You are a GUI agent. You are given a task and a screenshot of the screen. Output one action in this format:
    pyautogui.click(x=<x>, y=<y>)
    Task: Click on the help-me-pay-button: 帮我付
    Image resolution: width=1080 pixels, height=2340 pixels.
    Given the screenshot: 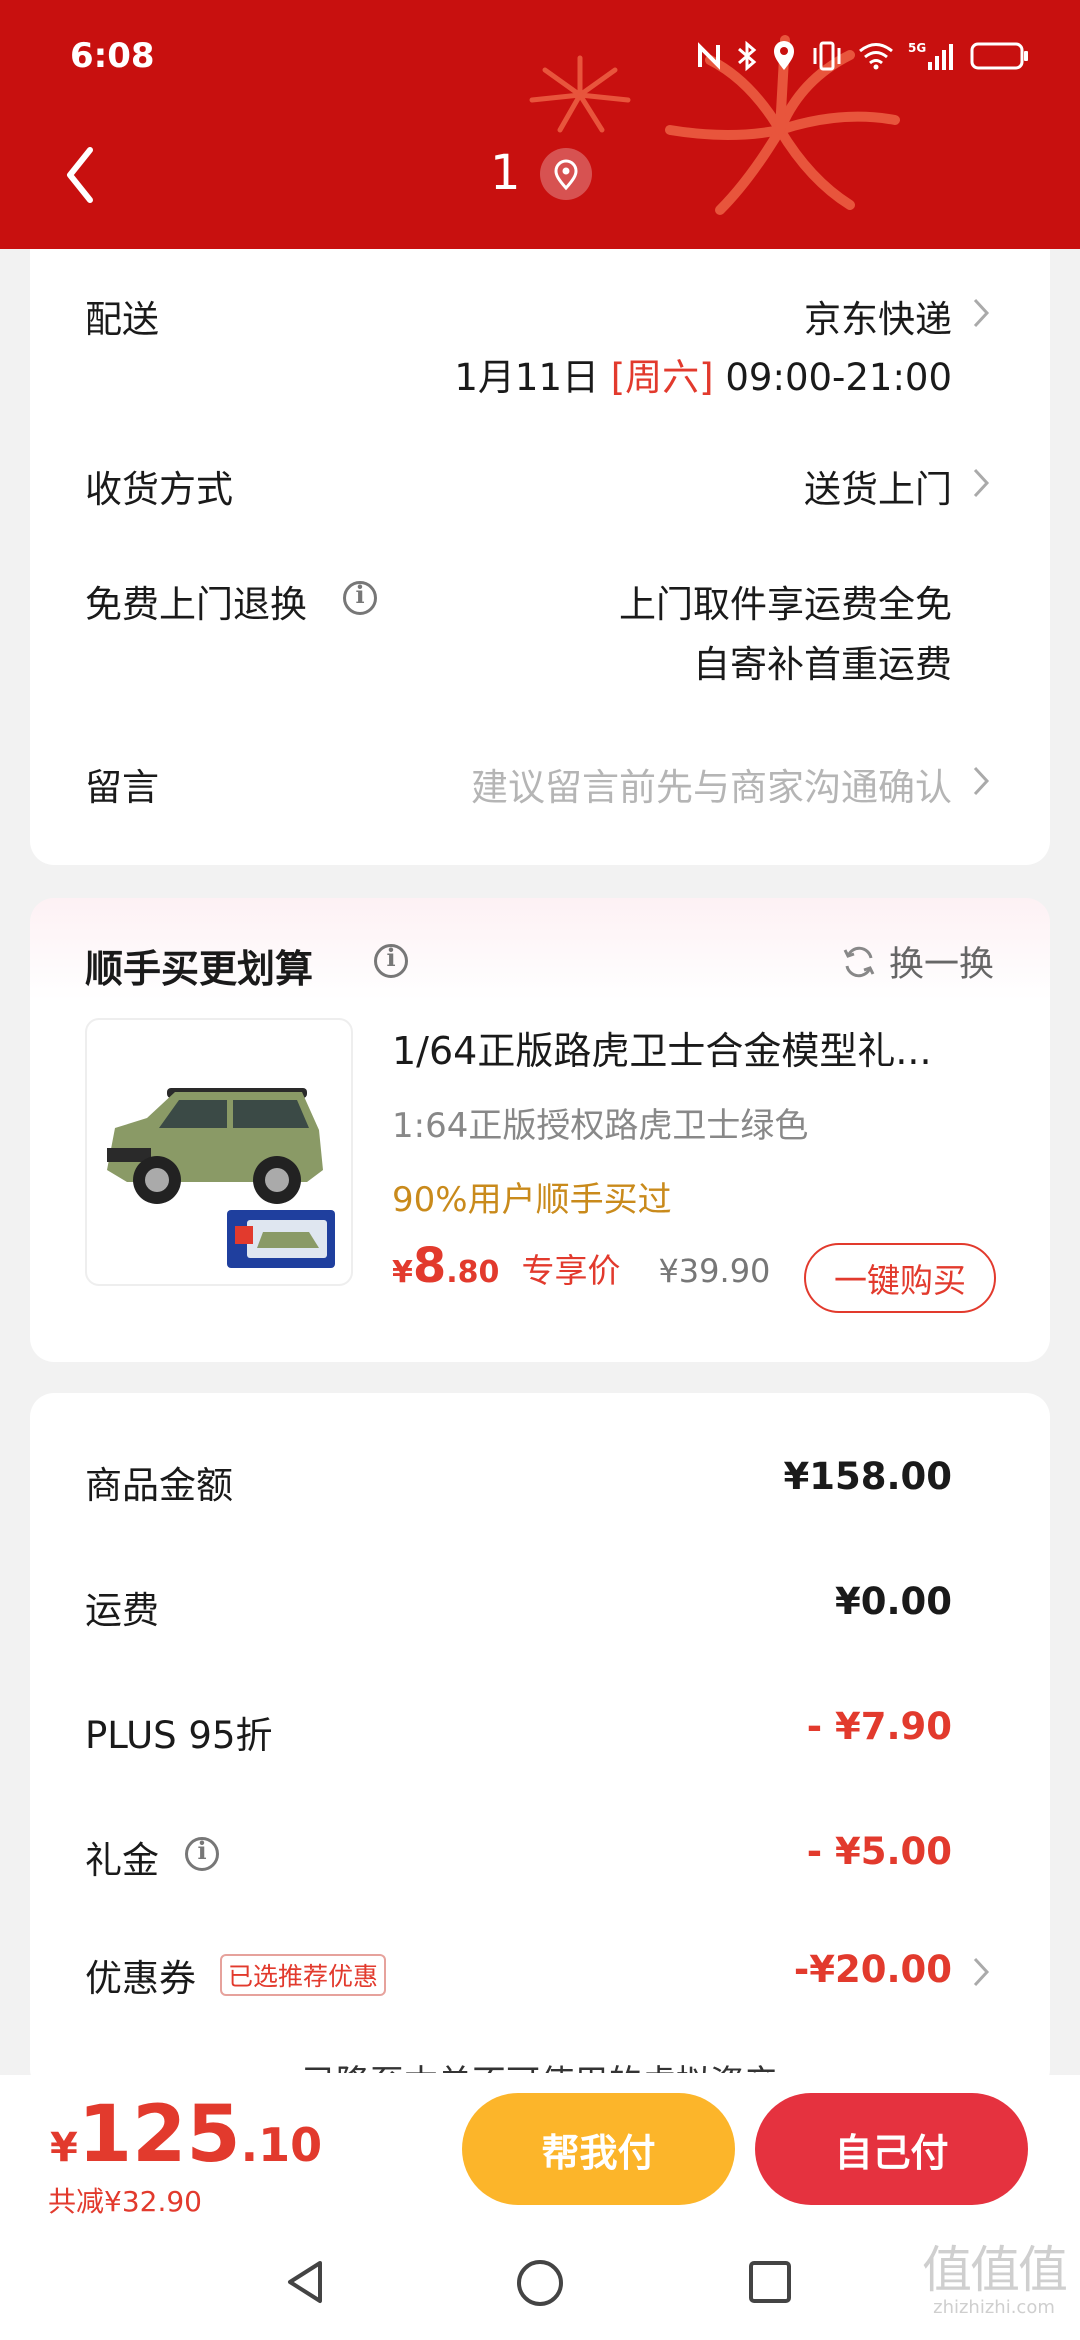 What is the action you would take?
    pyautogui.click(x=598, y=2149)
    